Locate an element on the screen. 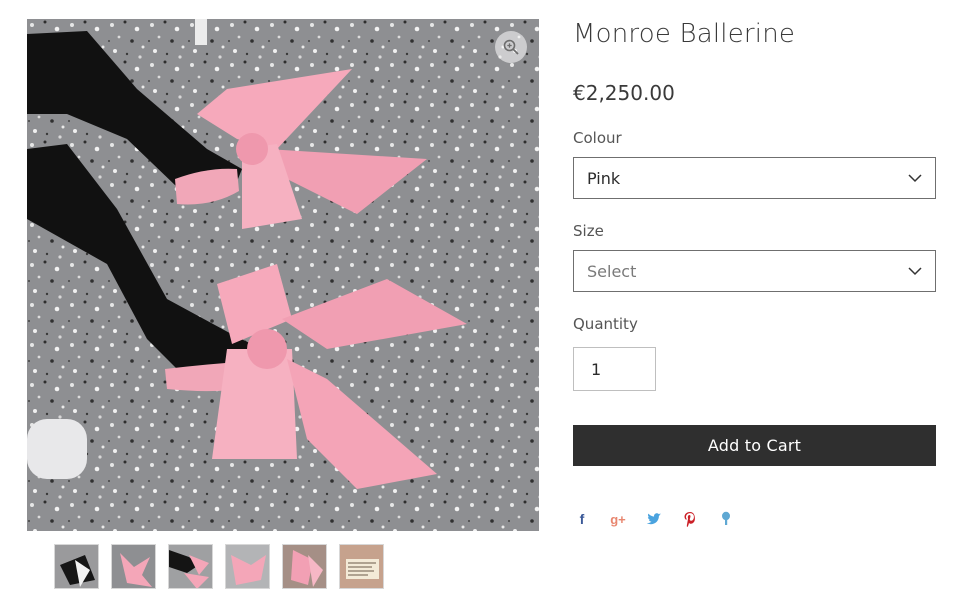 This screenshot has height=600, width=960. product-price: €2,250.00 is located at coordinates (624, 93).